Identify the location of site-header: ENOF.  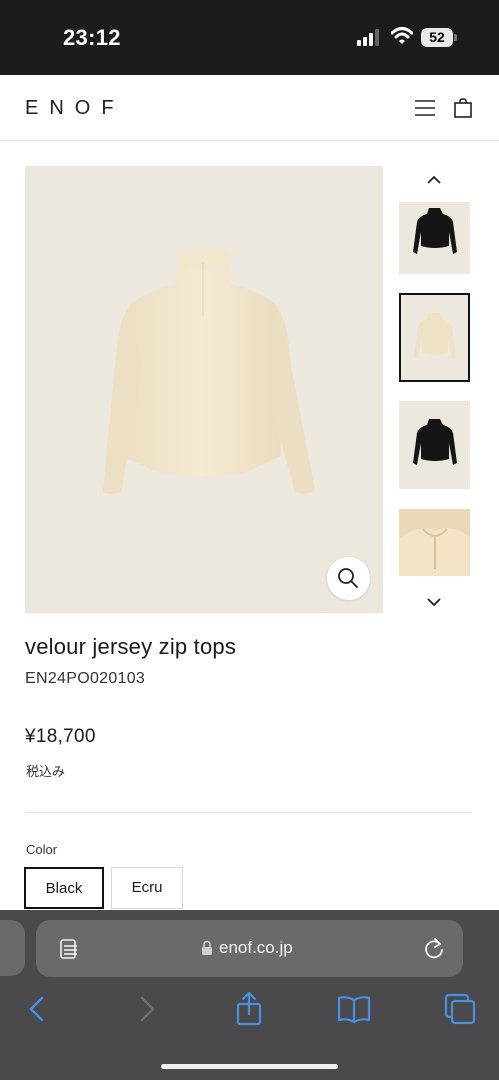
(249, 108).